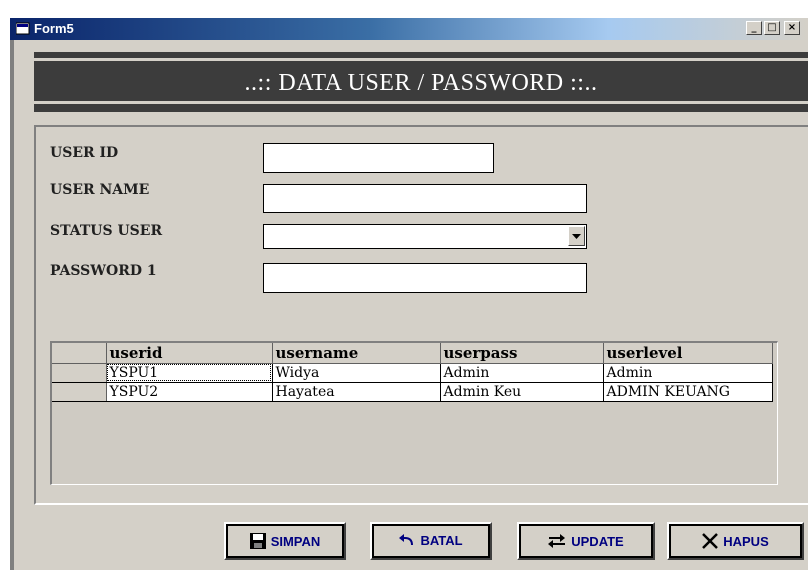 This screenshot has height=570, width=808. I want to click on password-input, so click(425, 278).